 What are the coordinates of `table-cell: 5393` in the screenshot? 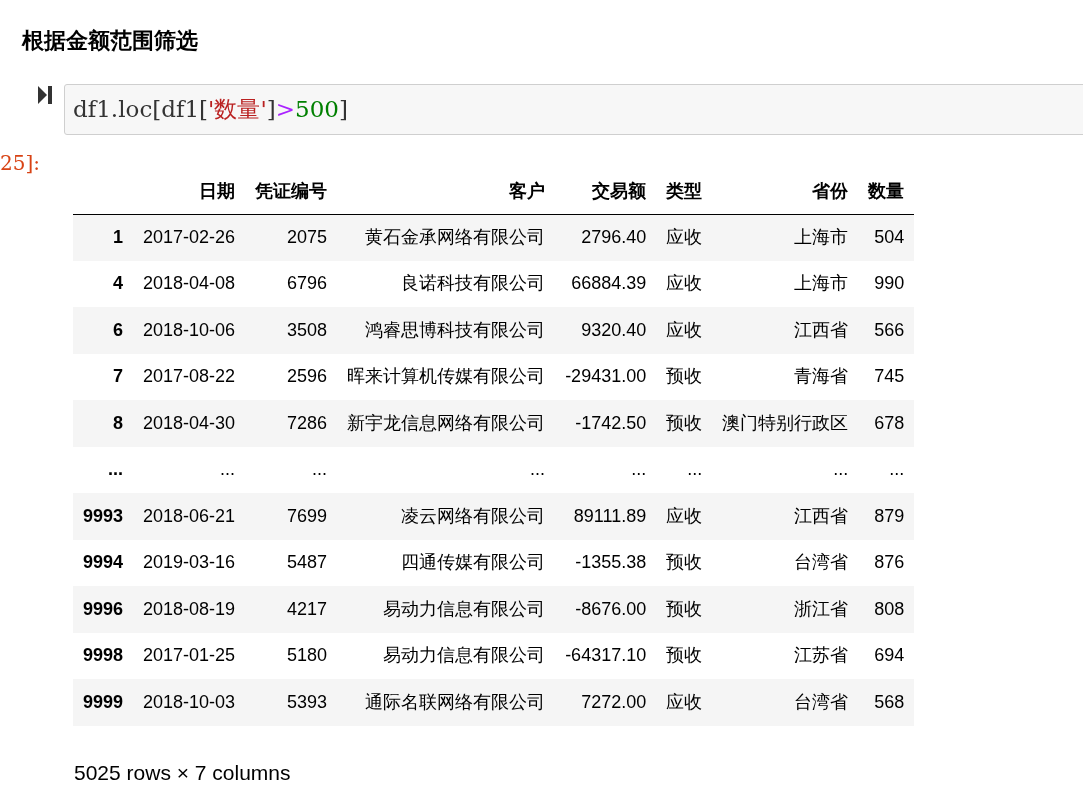 It's located at (291, 702).